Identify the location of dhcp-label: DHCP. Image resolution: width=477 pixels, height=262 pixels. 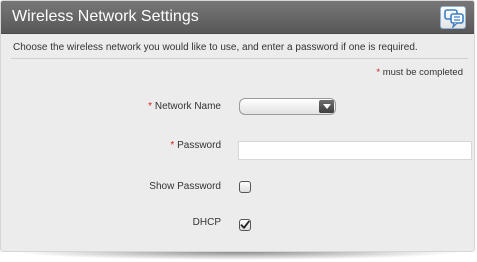
(206, 222).